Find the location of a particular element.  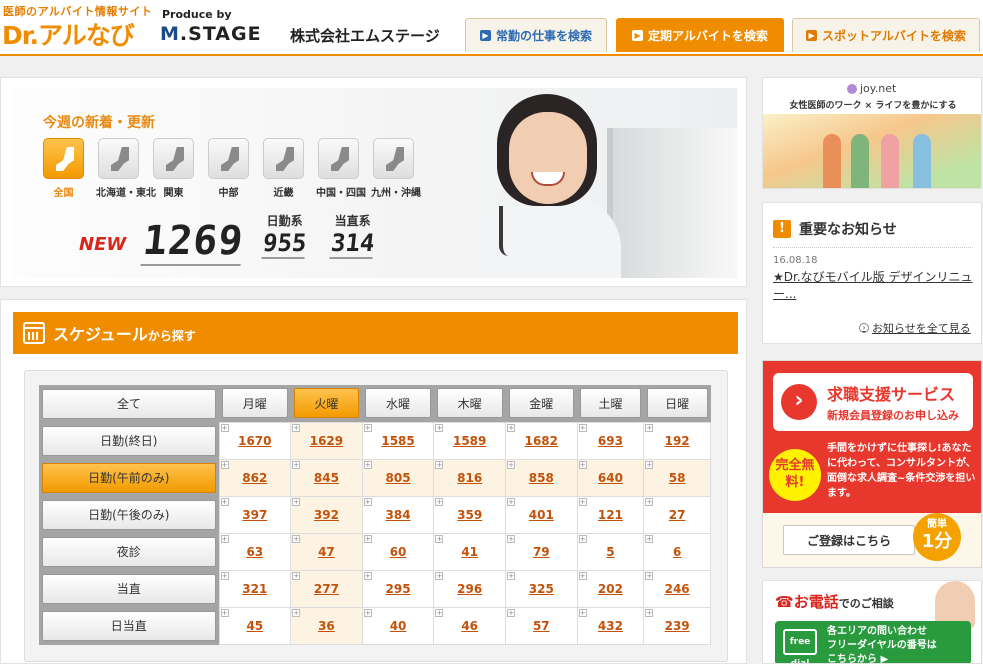

shift-type-button: 日勤(午後のみ) is located at coordinates (129, 514).